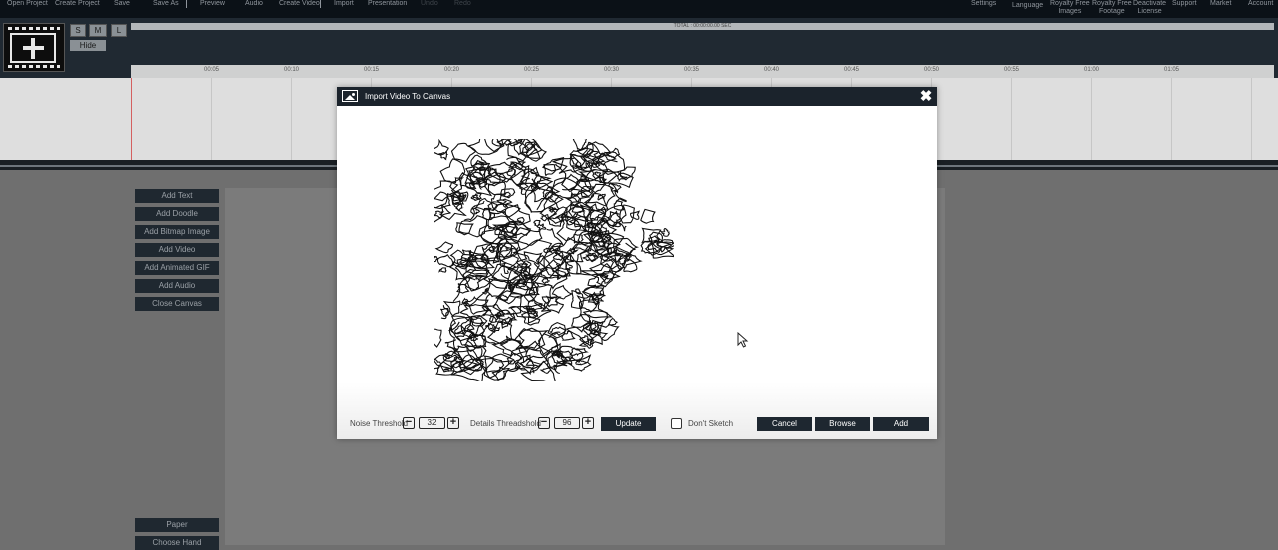 The height and width of the screenshot is (550, 1278). Describe the element at coordinates (372, 70) in the screenshot. I see `ruler-tick: 00:15` at that location.